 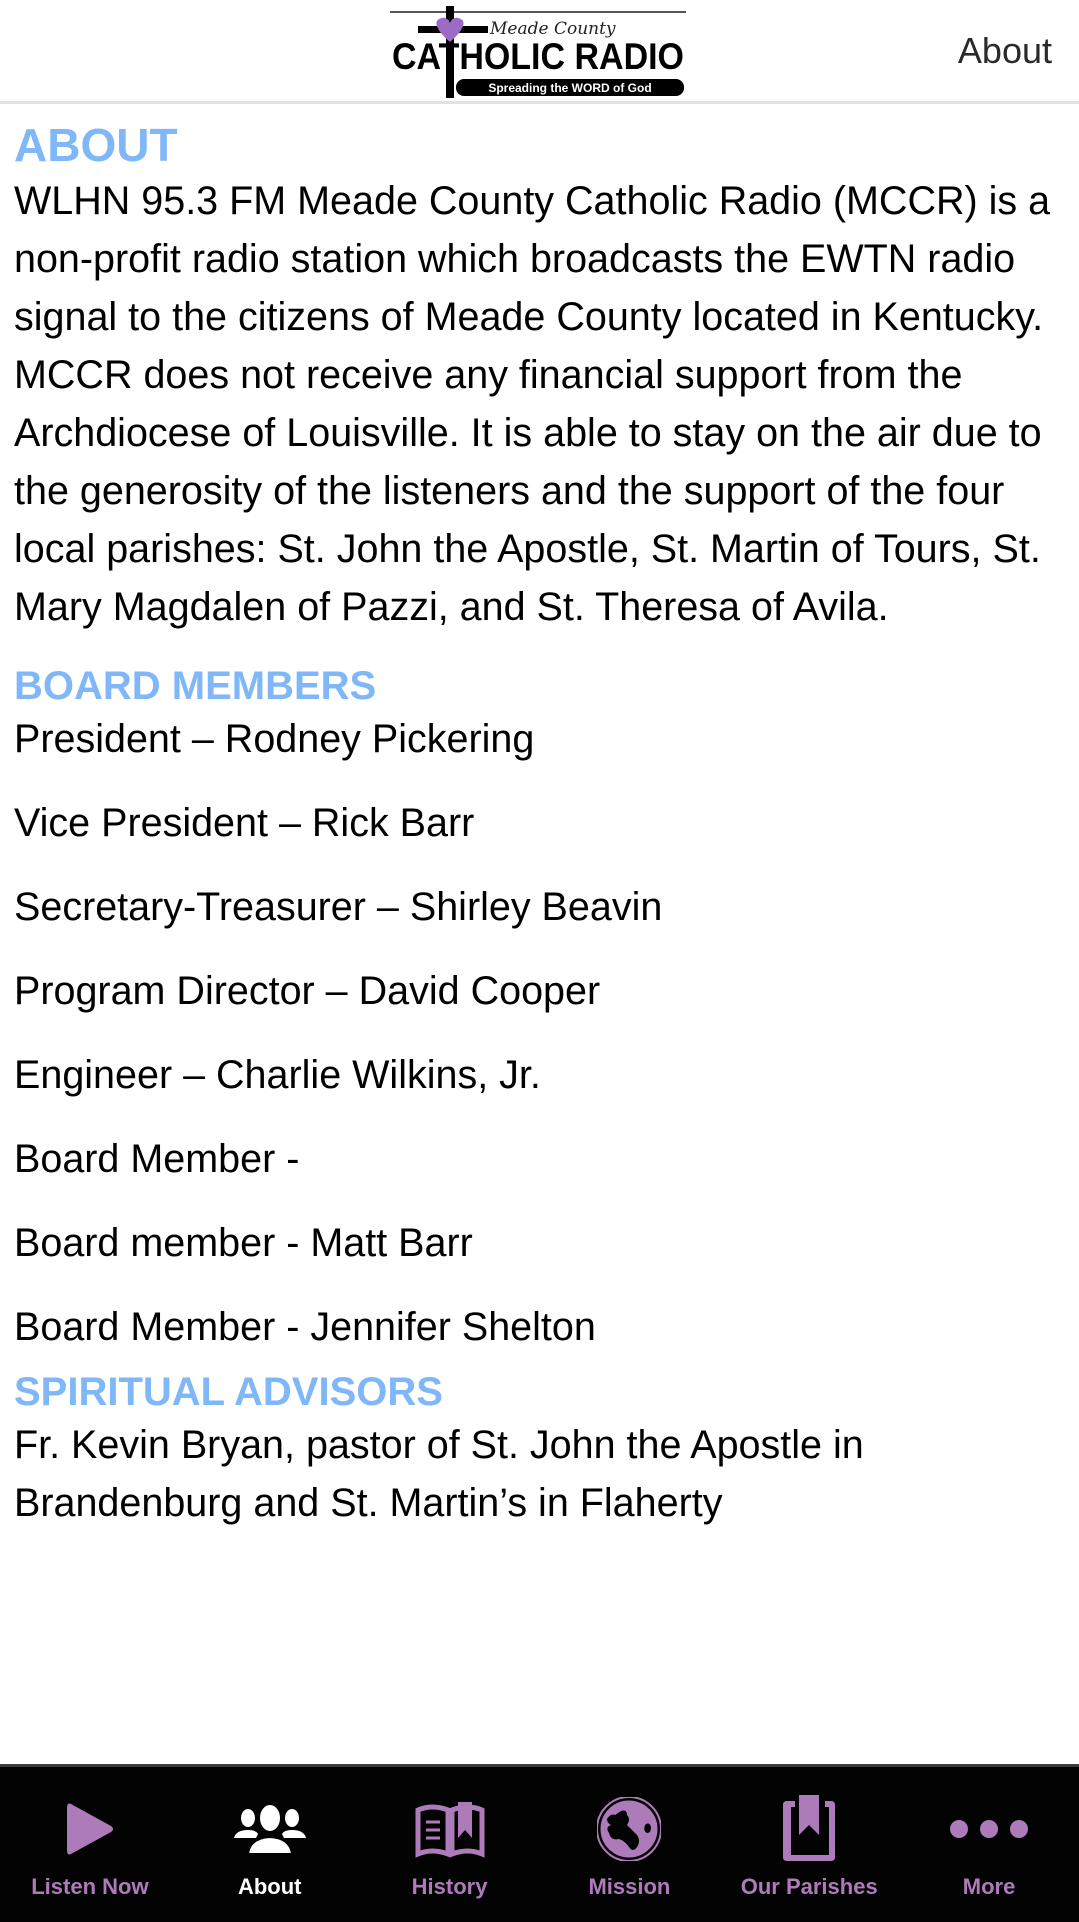 What do you see at coordinates (277, 1075) in the screenshot?
I see `board-member-item: Engineer – Charlie Wilkins, Jr.` at bounding box center [277, 1075].